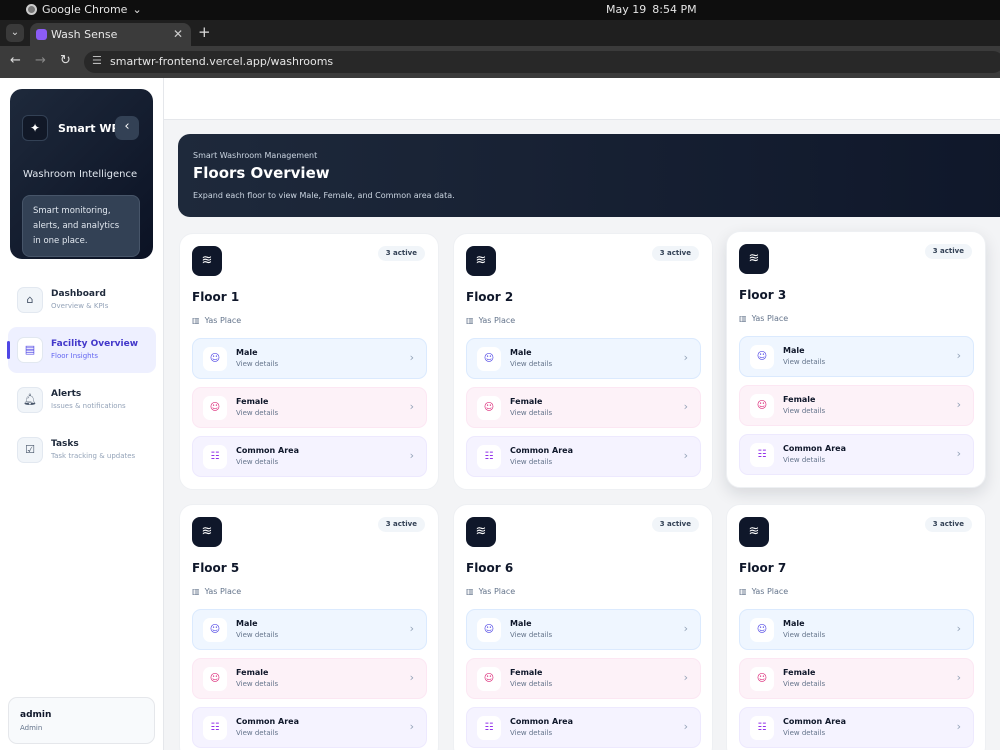  What do you see at coordinates (40, 60) in the screenshot?
I see `forward-icon: →` at bounding box center [40, 60].